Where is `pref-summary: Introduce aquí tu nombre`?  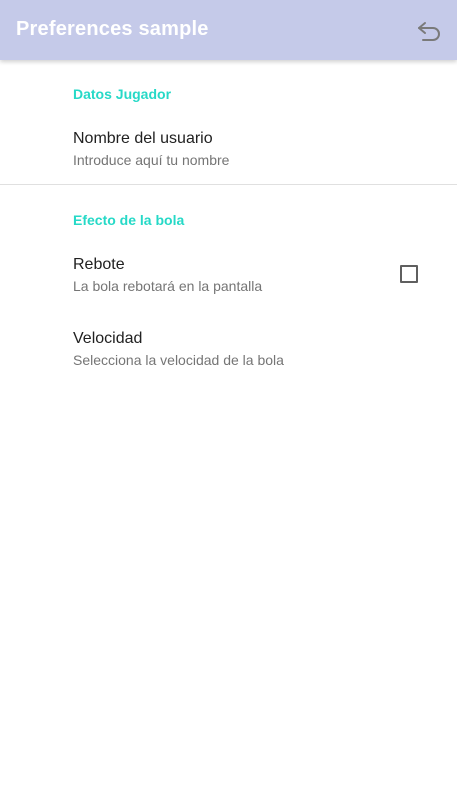 pref-summary: Introduce aquí tu nombre is located at coordinates (151, 160).